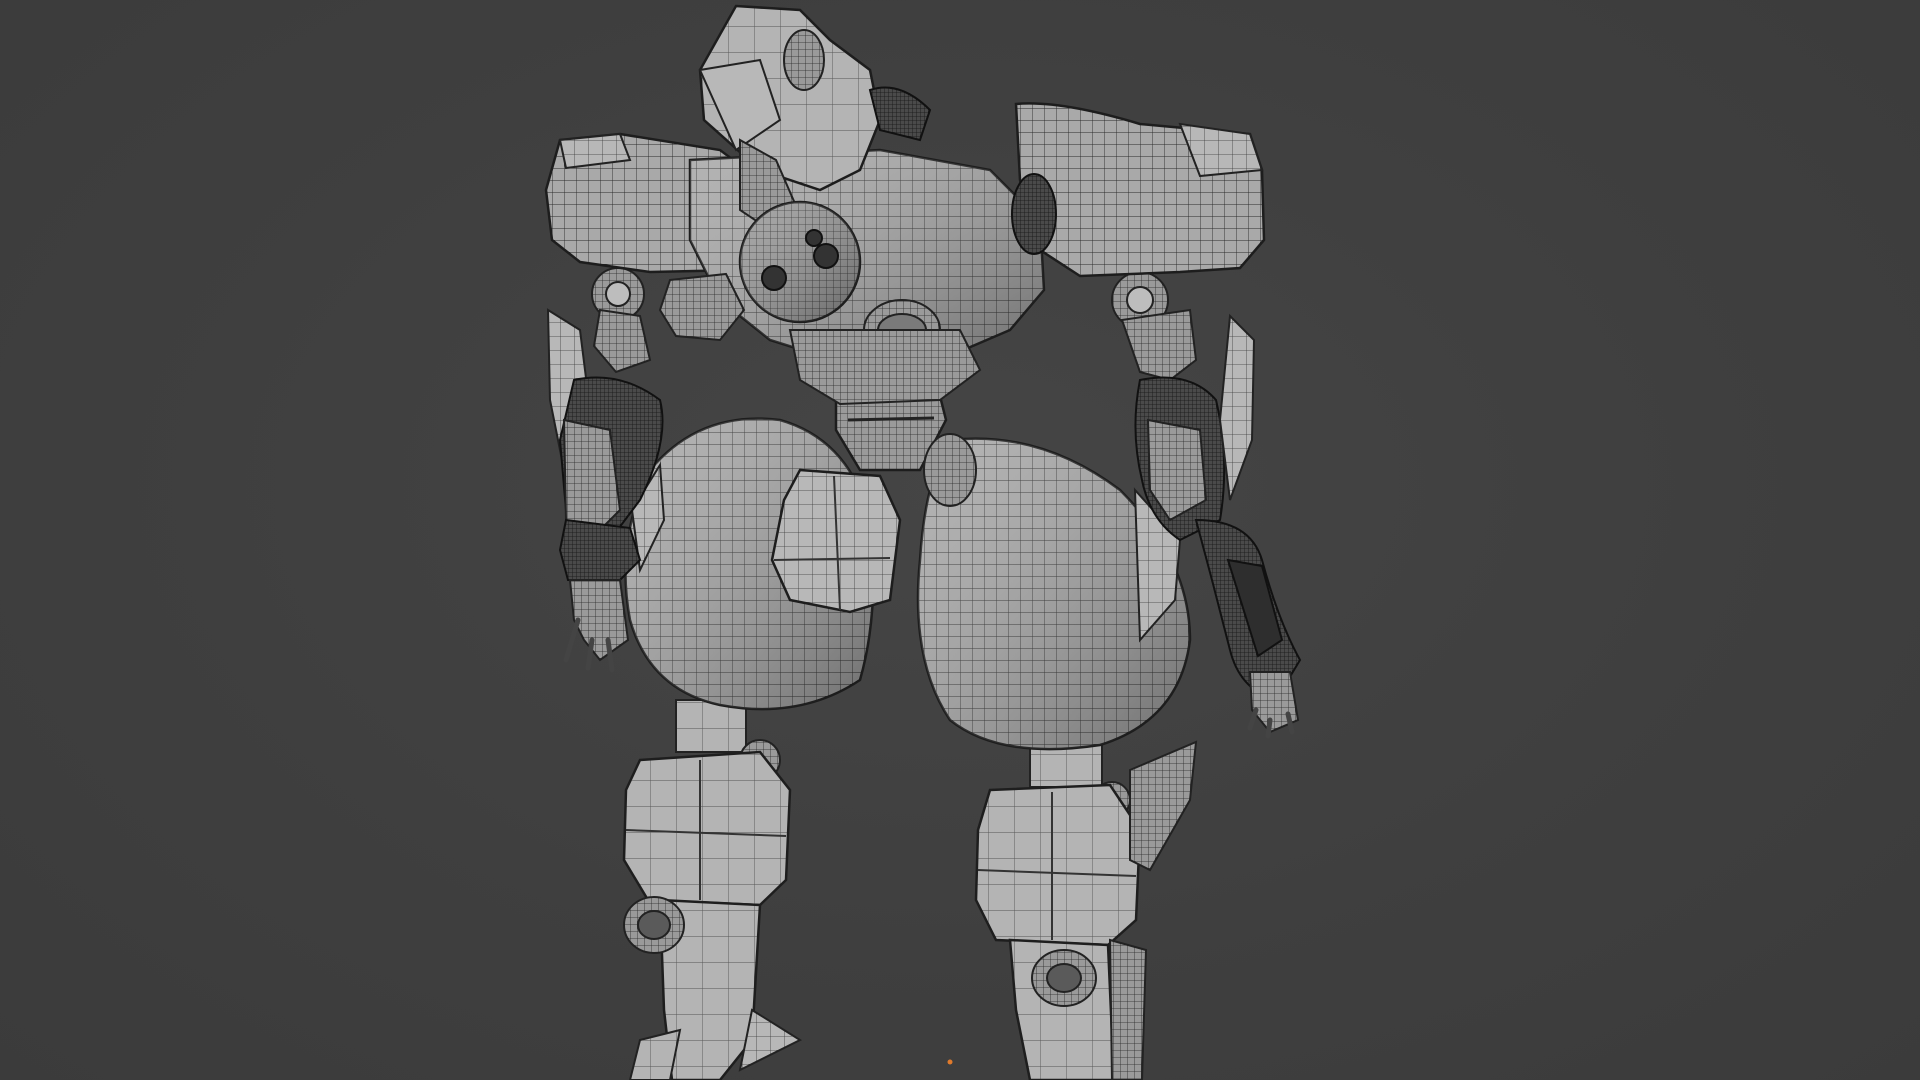  What do you see at coordinates (836, 541) in the screenshot?
I see `groin-plate` at bounding box center [836, 541].